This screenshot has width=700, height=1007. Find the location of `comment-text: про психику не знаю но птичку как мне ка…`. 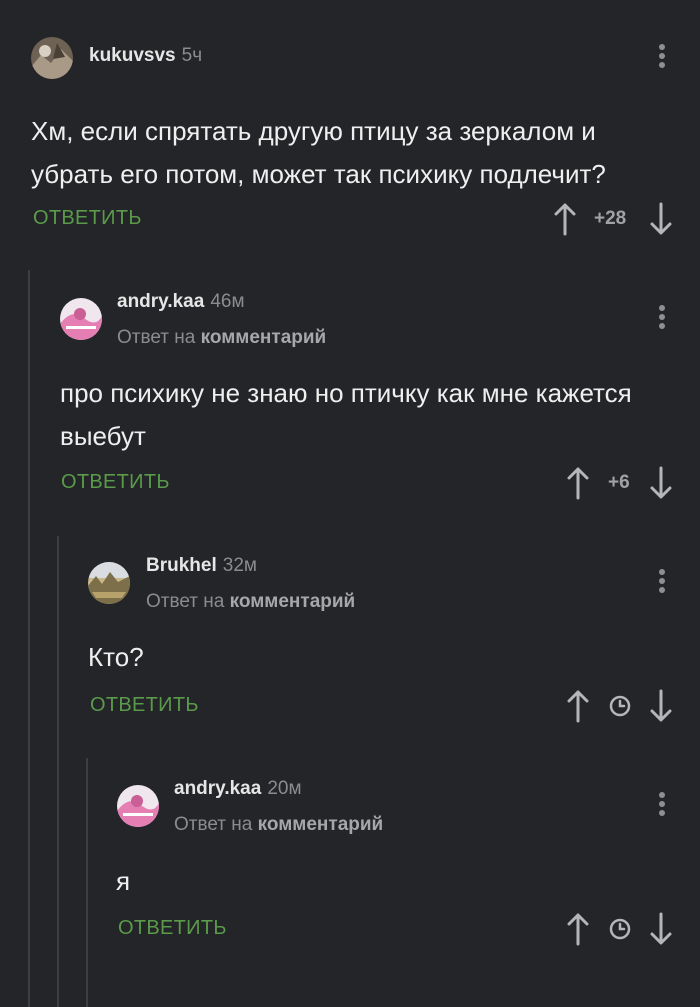

comment-text: про психику не знаю но птичку как мне ка… is located at coordinates (346, 414).